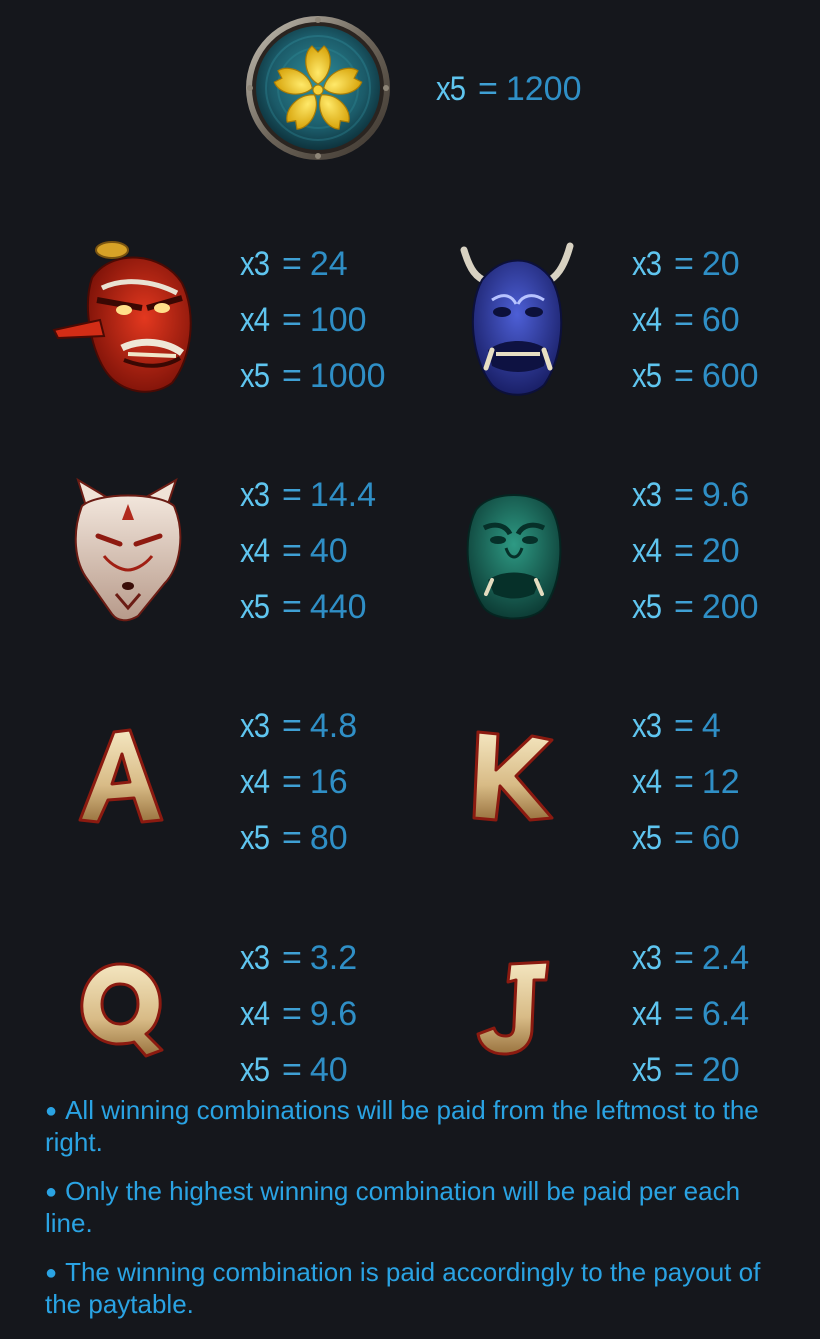 This screenshot has width=820, height=1339. Describe the element at coordinates (347, 376) in the screenshot. I see `payout-value: 1000` at that location.